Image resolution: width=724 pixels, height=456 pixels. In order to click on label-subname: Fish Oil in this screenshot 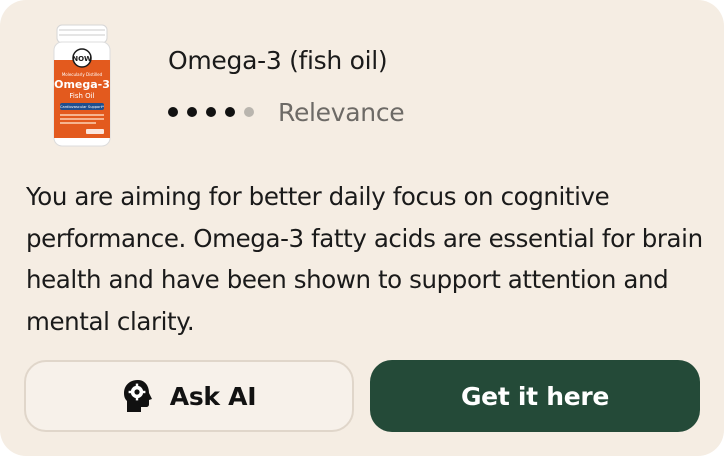, I will do `click(81, 96)`.